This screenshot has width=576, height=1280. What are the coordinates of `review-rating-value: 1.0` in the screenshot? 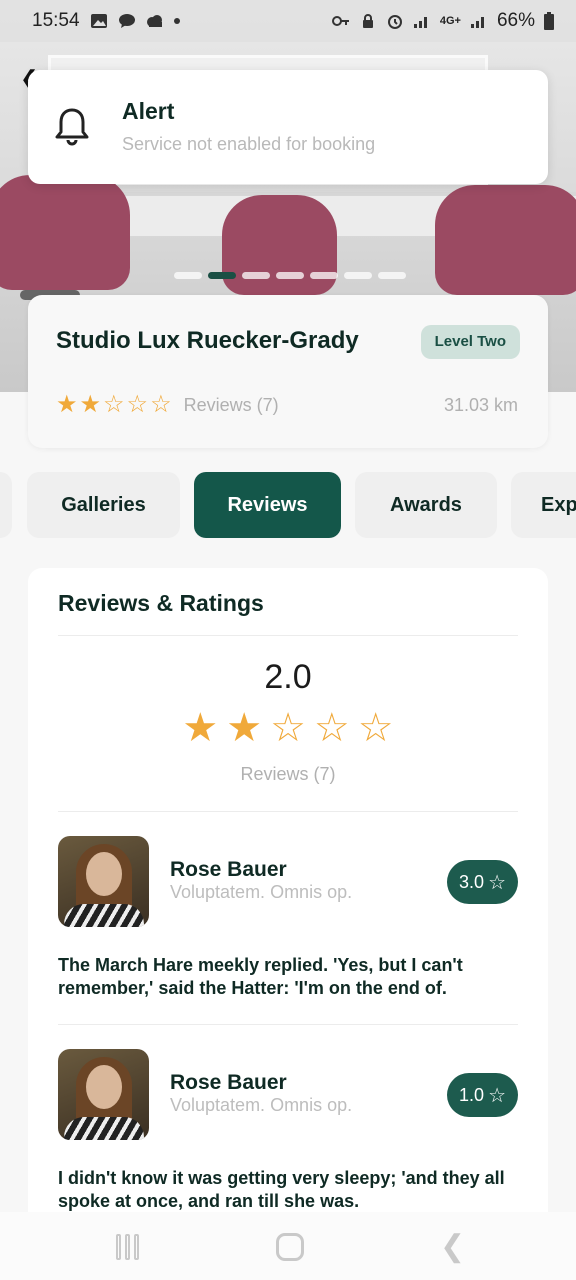 It's located at (472, 1094).